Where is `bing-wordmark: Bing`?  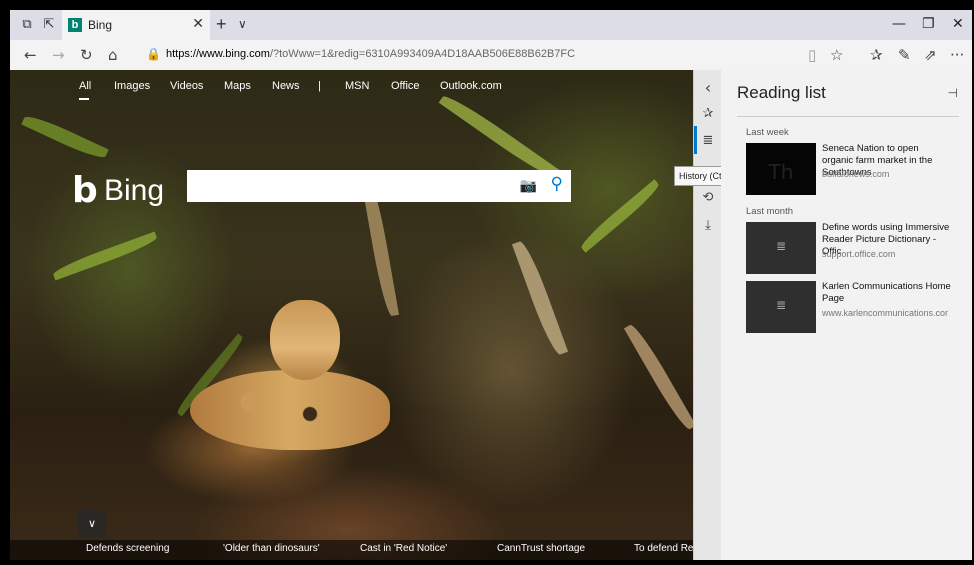 bing-wordmark: Bing is located at coordinates (134, 190).